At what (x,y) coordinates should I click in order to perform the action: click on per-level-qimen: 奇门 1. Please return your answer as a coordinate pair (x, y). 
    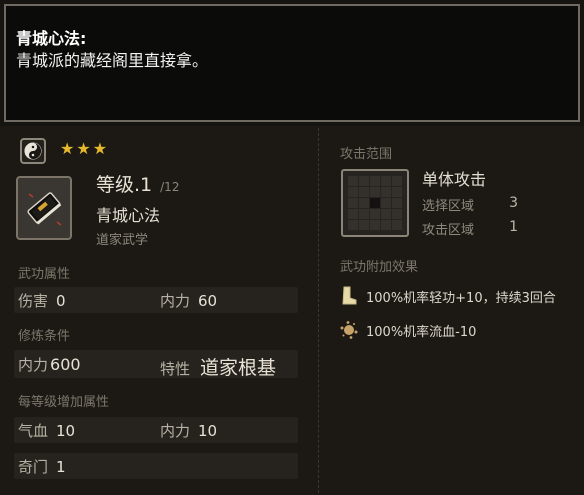
    Looking at the image, I should click on (42, 466).